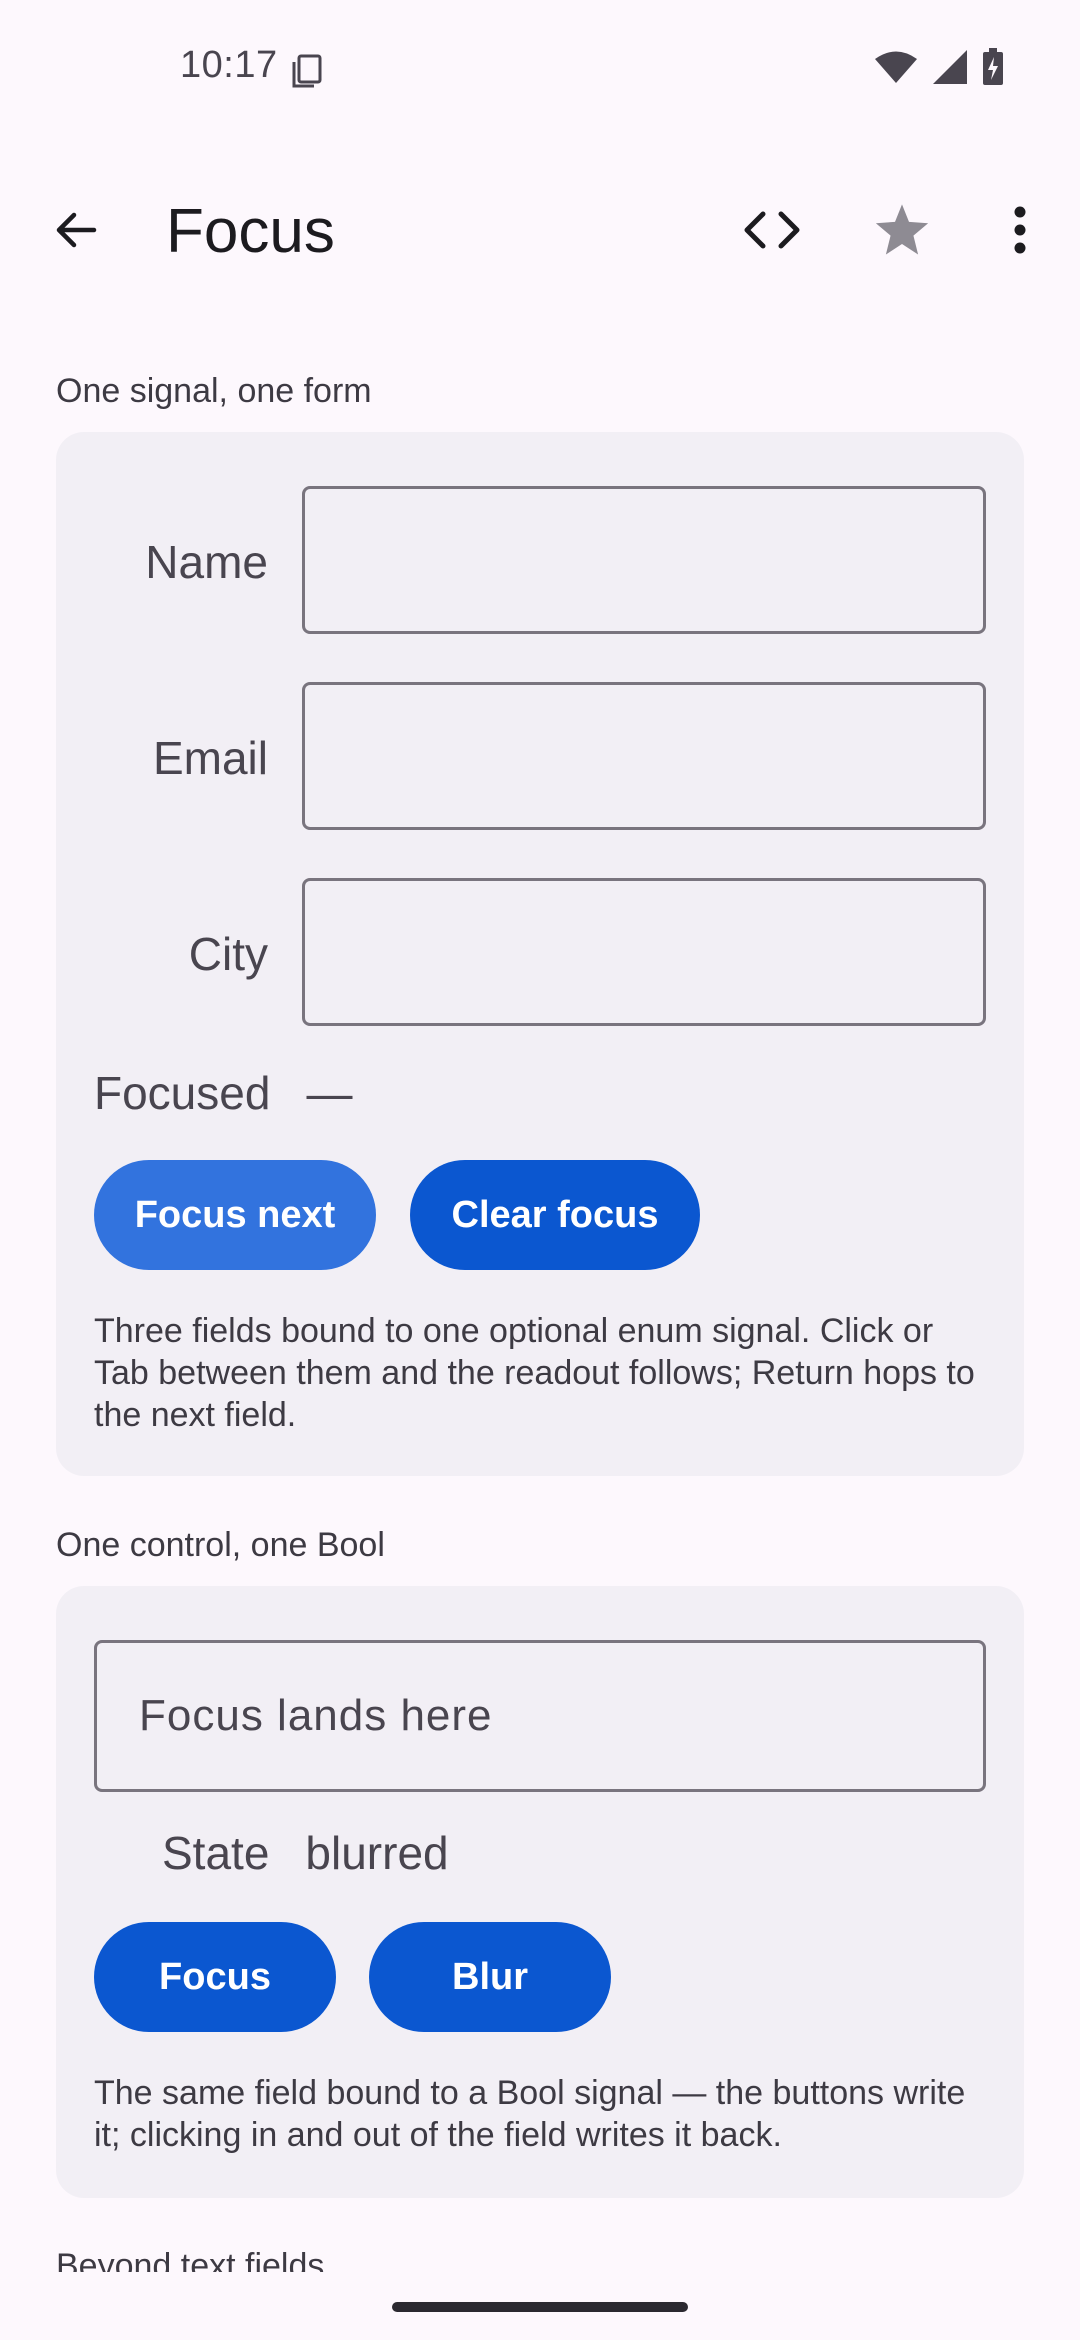  Describe the element at coordinates (644, 756) in the screenshot. I see `email-input` at that location.